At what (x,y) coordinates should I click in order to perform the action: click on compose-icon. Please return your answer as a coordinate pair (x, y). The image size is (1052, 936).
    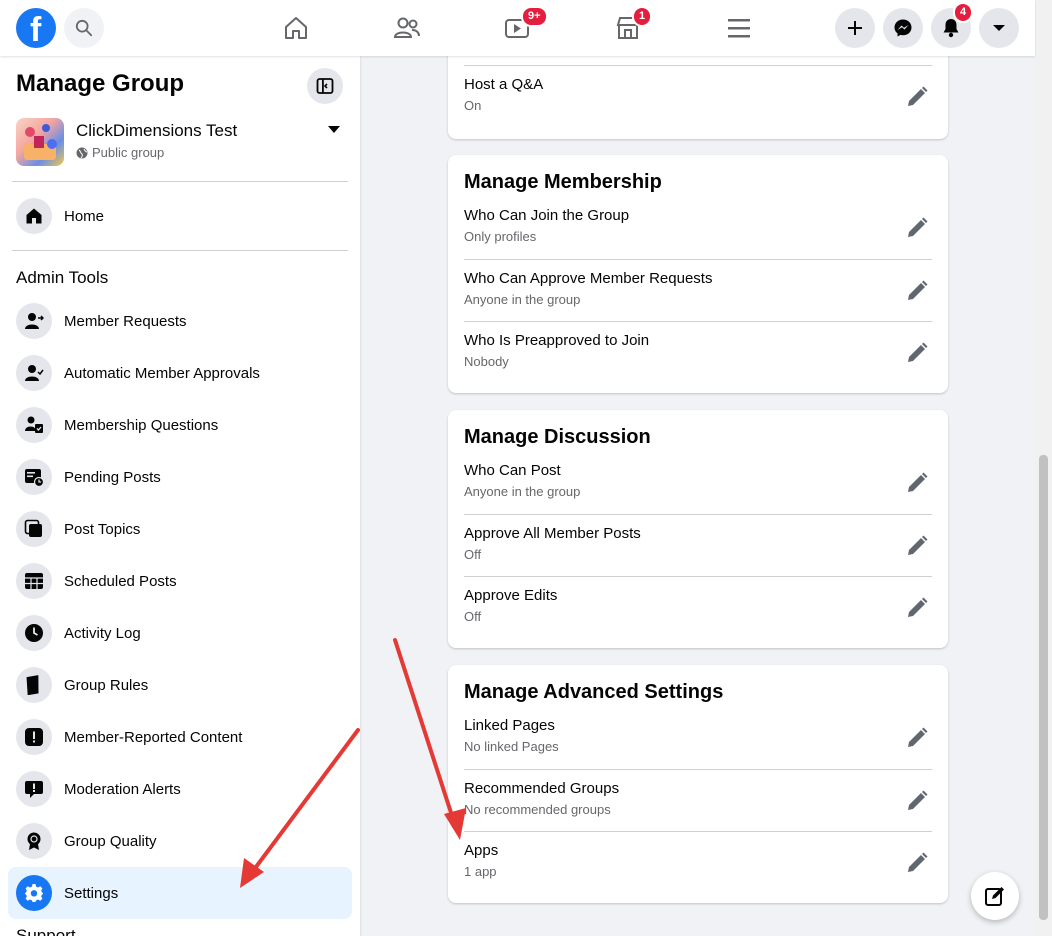
    Looking at the image, I should click on (994, 896).